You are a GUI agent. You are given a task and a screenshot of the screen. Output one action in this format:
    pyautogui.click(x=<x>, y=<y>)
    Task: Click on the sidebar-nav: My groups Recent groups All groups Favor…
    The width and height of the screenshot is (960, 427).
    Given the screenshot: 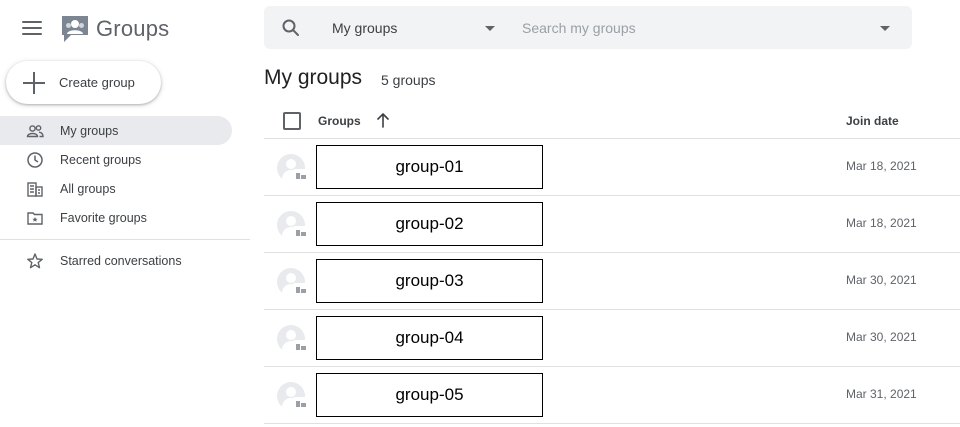 What is the action you would take?
    pyautogui.click(x=125, y=195)
    